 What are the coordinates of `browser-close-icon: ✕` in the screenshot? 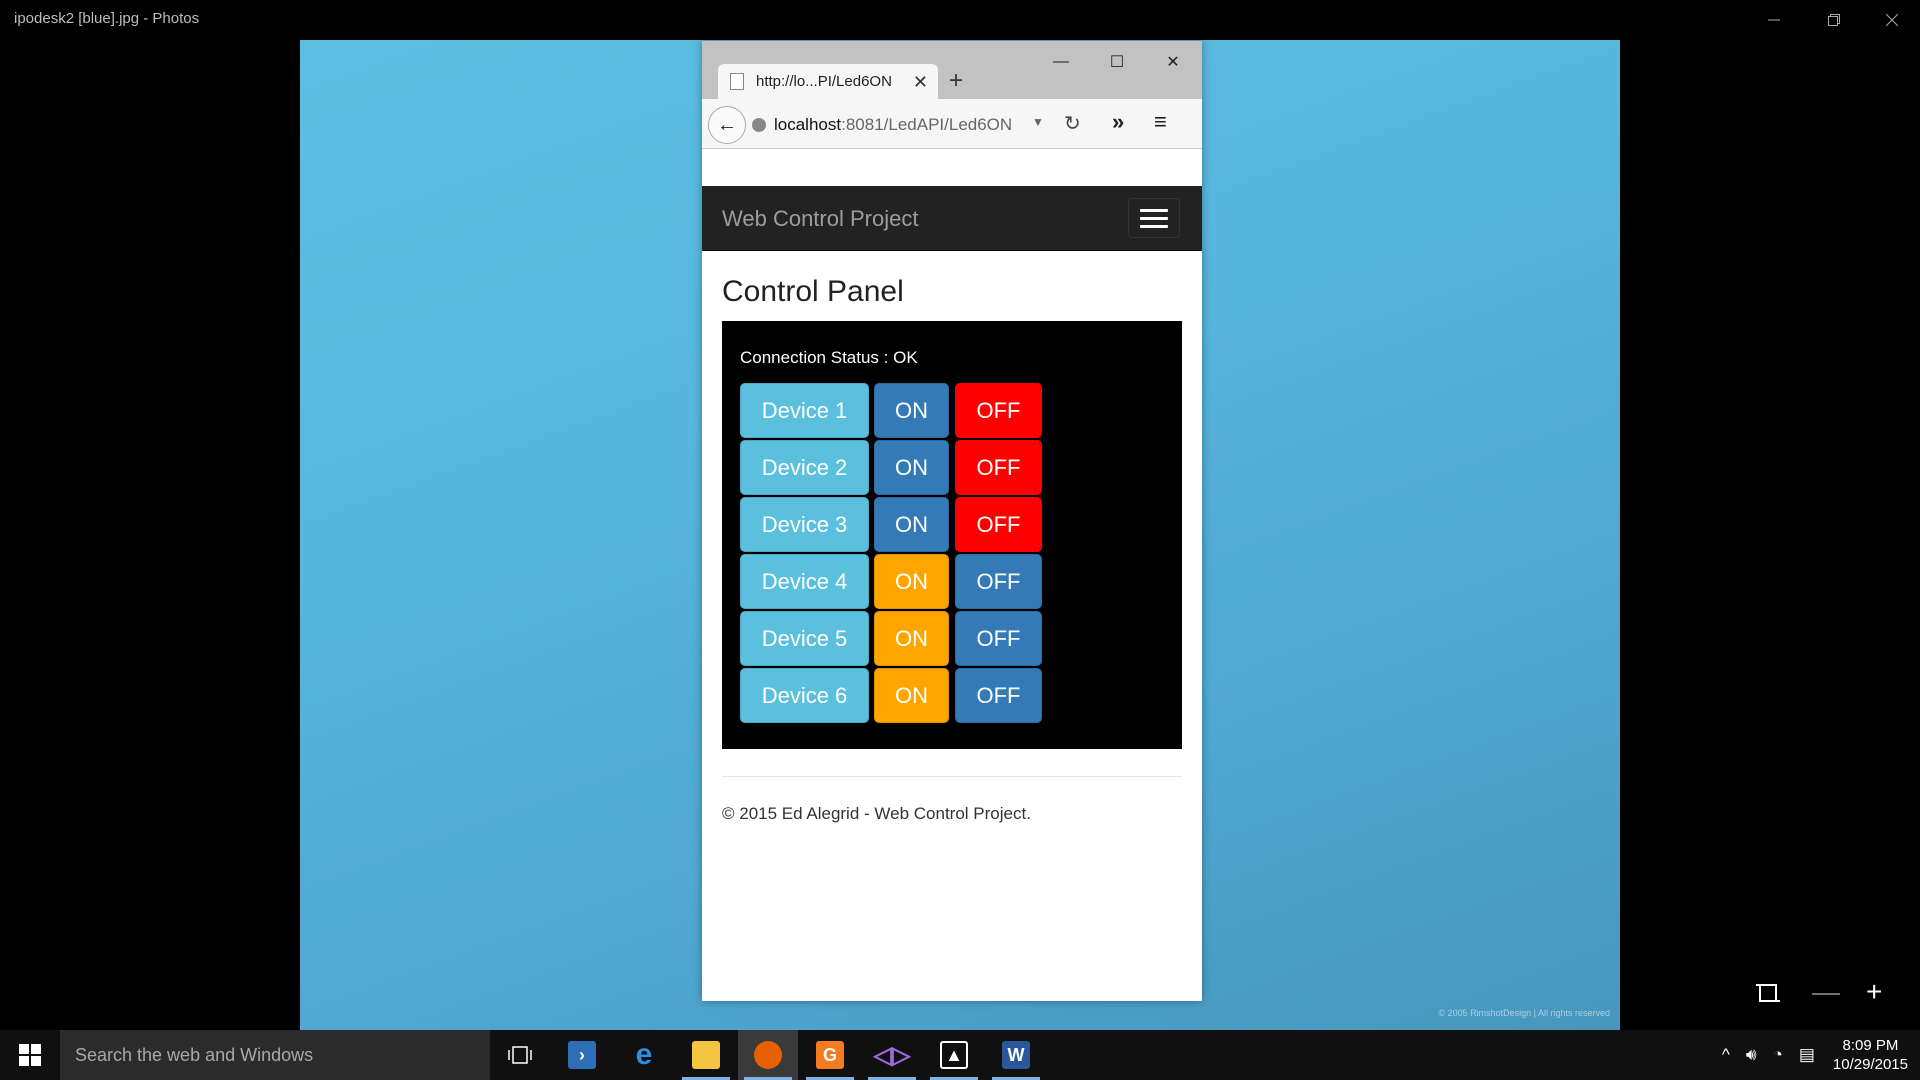 It's located at (1173, 62).